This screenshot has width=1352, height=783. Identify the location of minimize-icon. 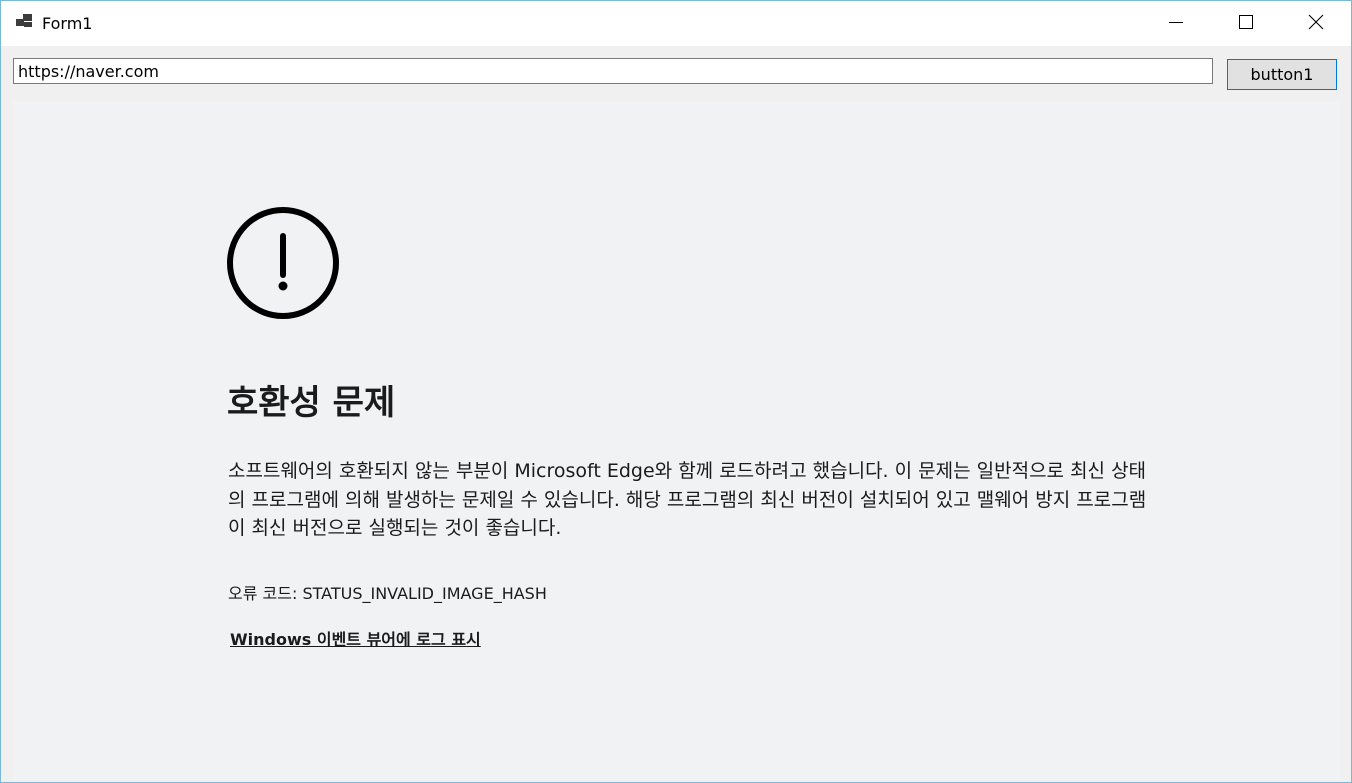
(1176, 24).